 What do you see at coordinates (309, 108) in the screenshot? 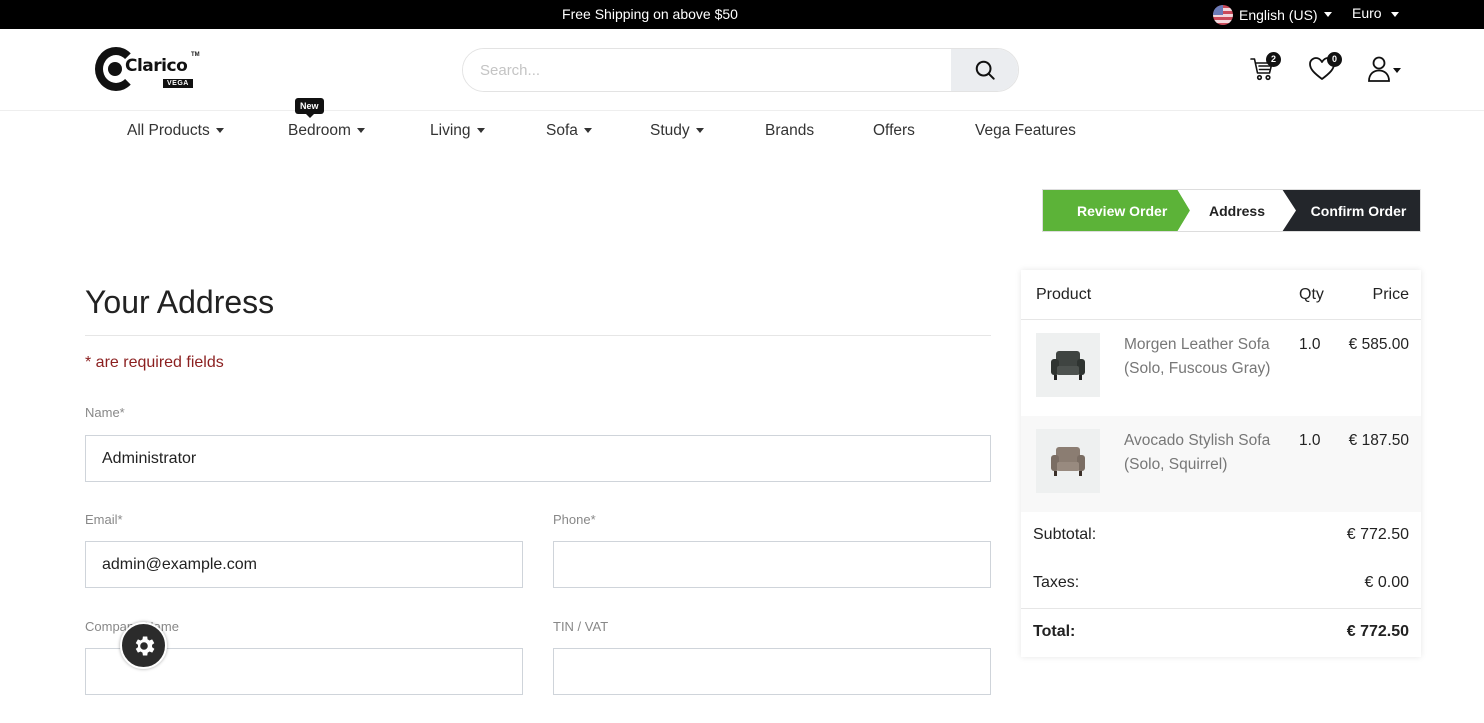
I see `new-badge: New` at bounding box center [309, 108].